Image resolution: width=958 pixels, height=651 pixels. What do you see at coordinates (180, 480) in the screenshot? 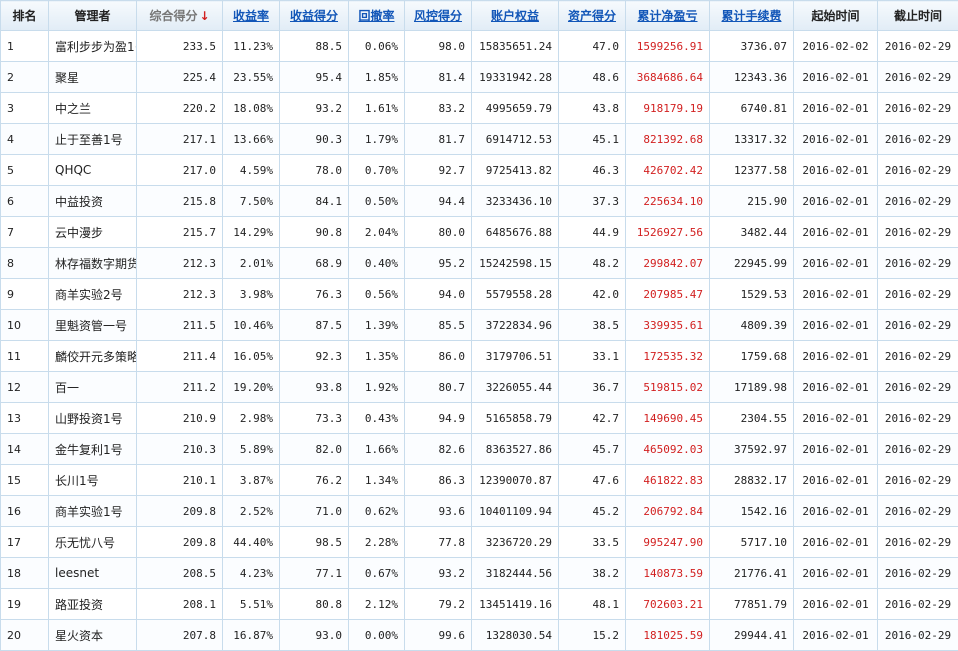
I see `total-score-cell: 210.1` at bounding box center [180, 480].